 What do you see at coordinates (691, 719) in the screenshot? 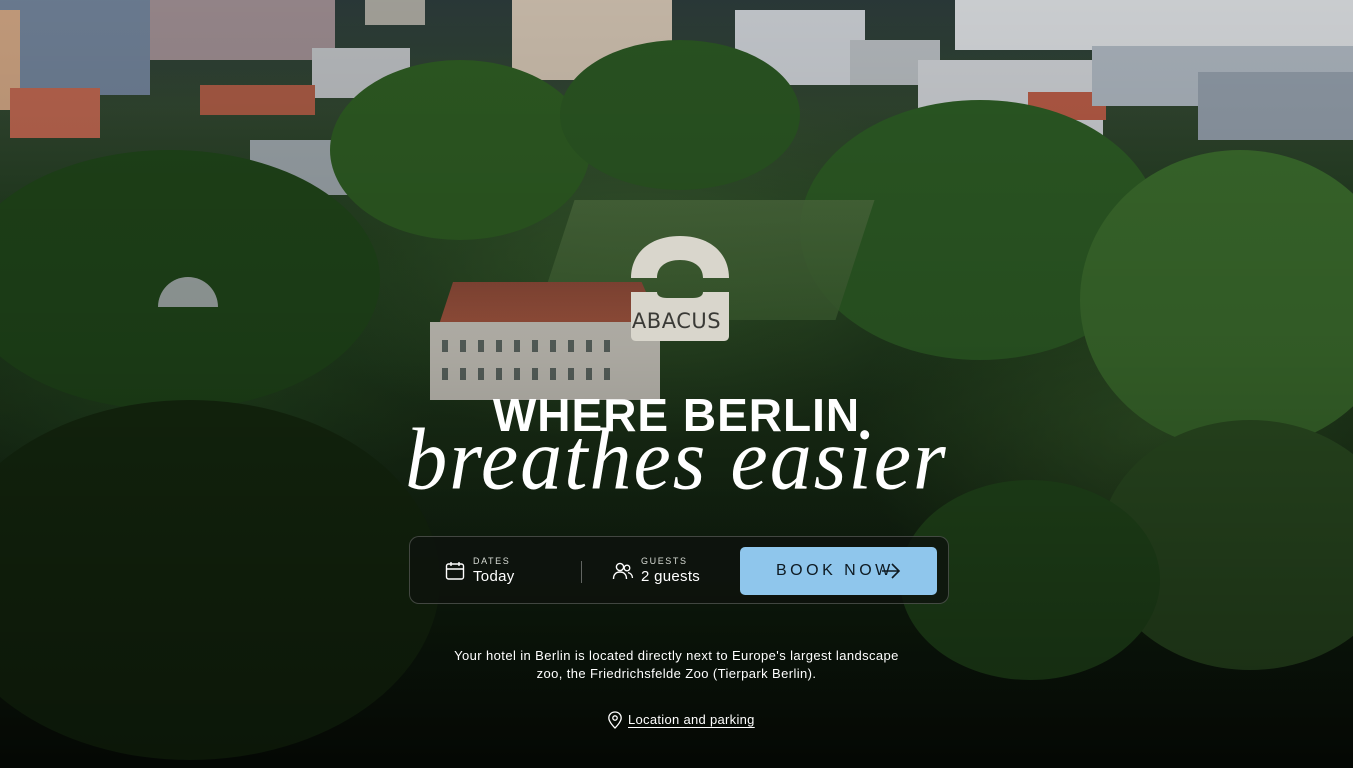
I see `location-link-label: Location and parking` at bounding box center [691, 719].